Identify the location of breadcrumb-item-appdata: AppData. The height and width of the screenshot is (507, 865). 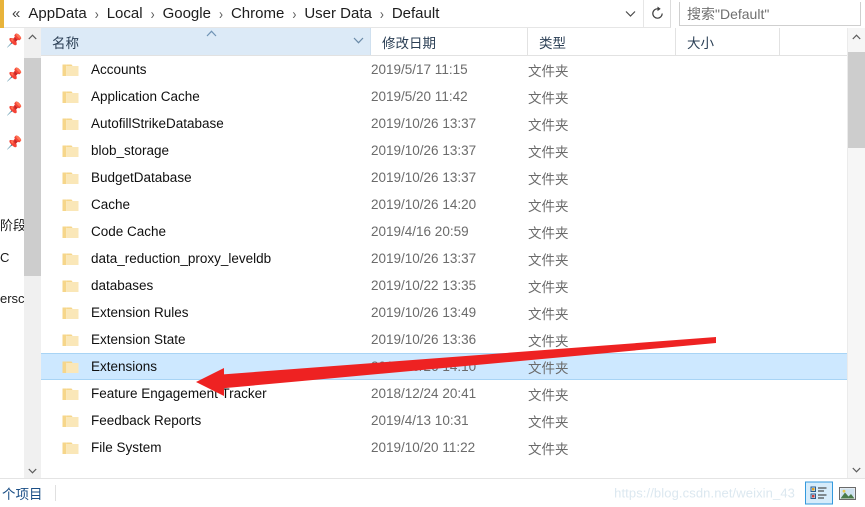
(57, 13).